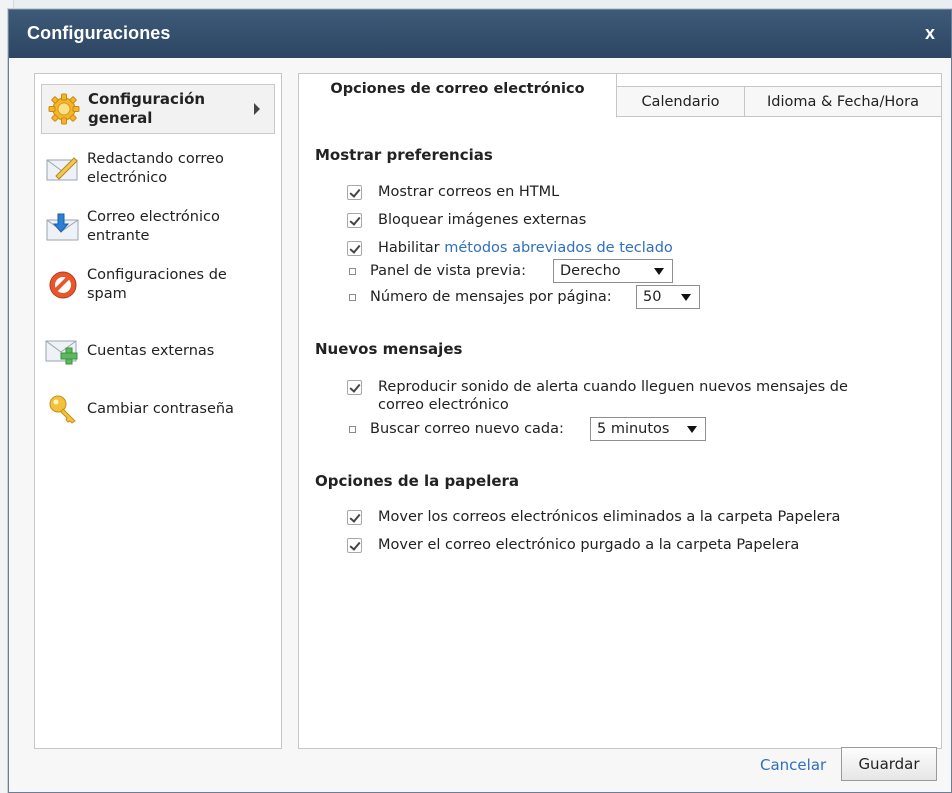  Describe the element at coordinates (409, 248) in the screenshot. I see `option-label: Habilitar` at that location.